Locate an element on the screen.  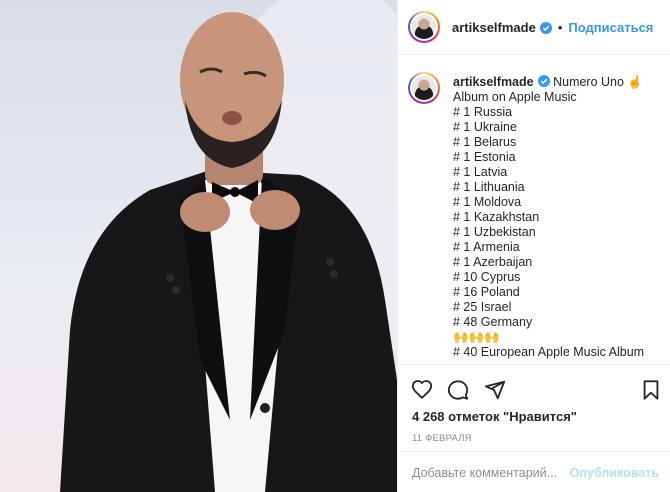
caption-line: # 1 Lithuania is located at coordinates (489, 187).